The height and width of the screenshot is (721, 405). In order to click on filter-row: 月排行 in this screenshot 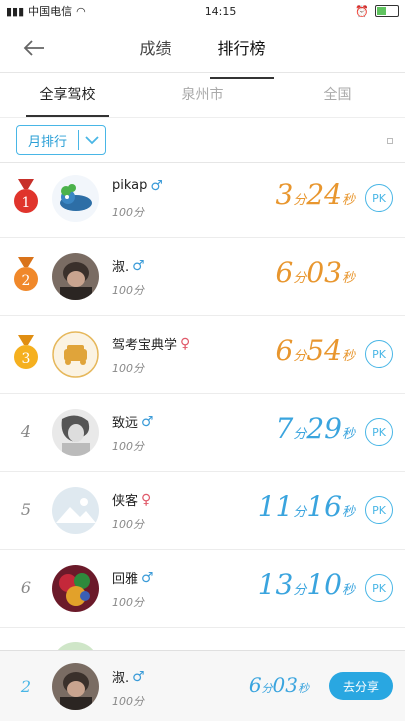, I will do `click(202, 140)`.